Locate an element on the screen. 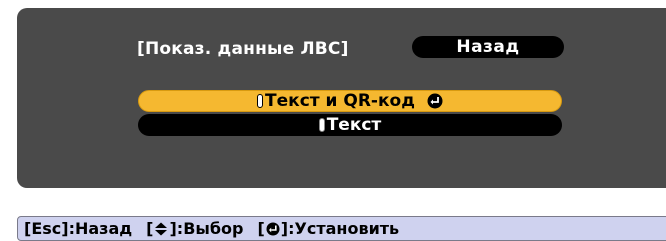 The height and width of the screenshot is (241, 666). option-text: Текст is located at coordinates (350, 125).